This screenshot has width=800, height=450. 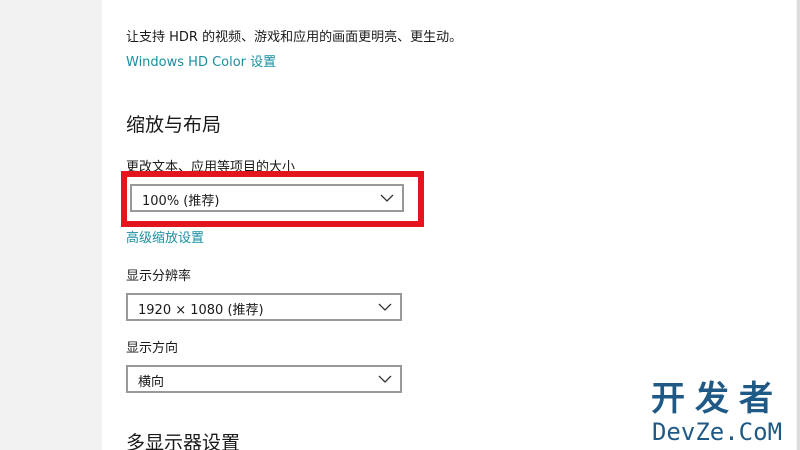 I want to click on resolution-dropdown: 1920 × 1080 (推荐), so click(x=264, y=307).